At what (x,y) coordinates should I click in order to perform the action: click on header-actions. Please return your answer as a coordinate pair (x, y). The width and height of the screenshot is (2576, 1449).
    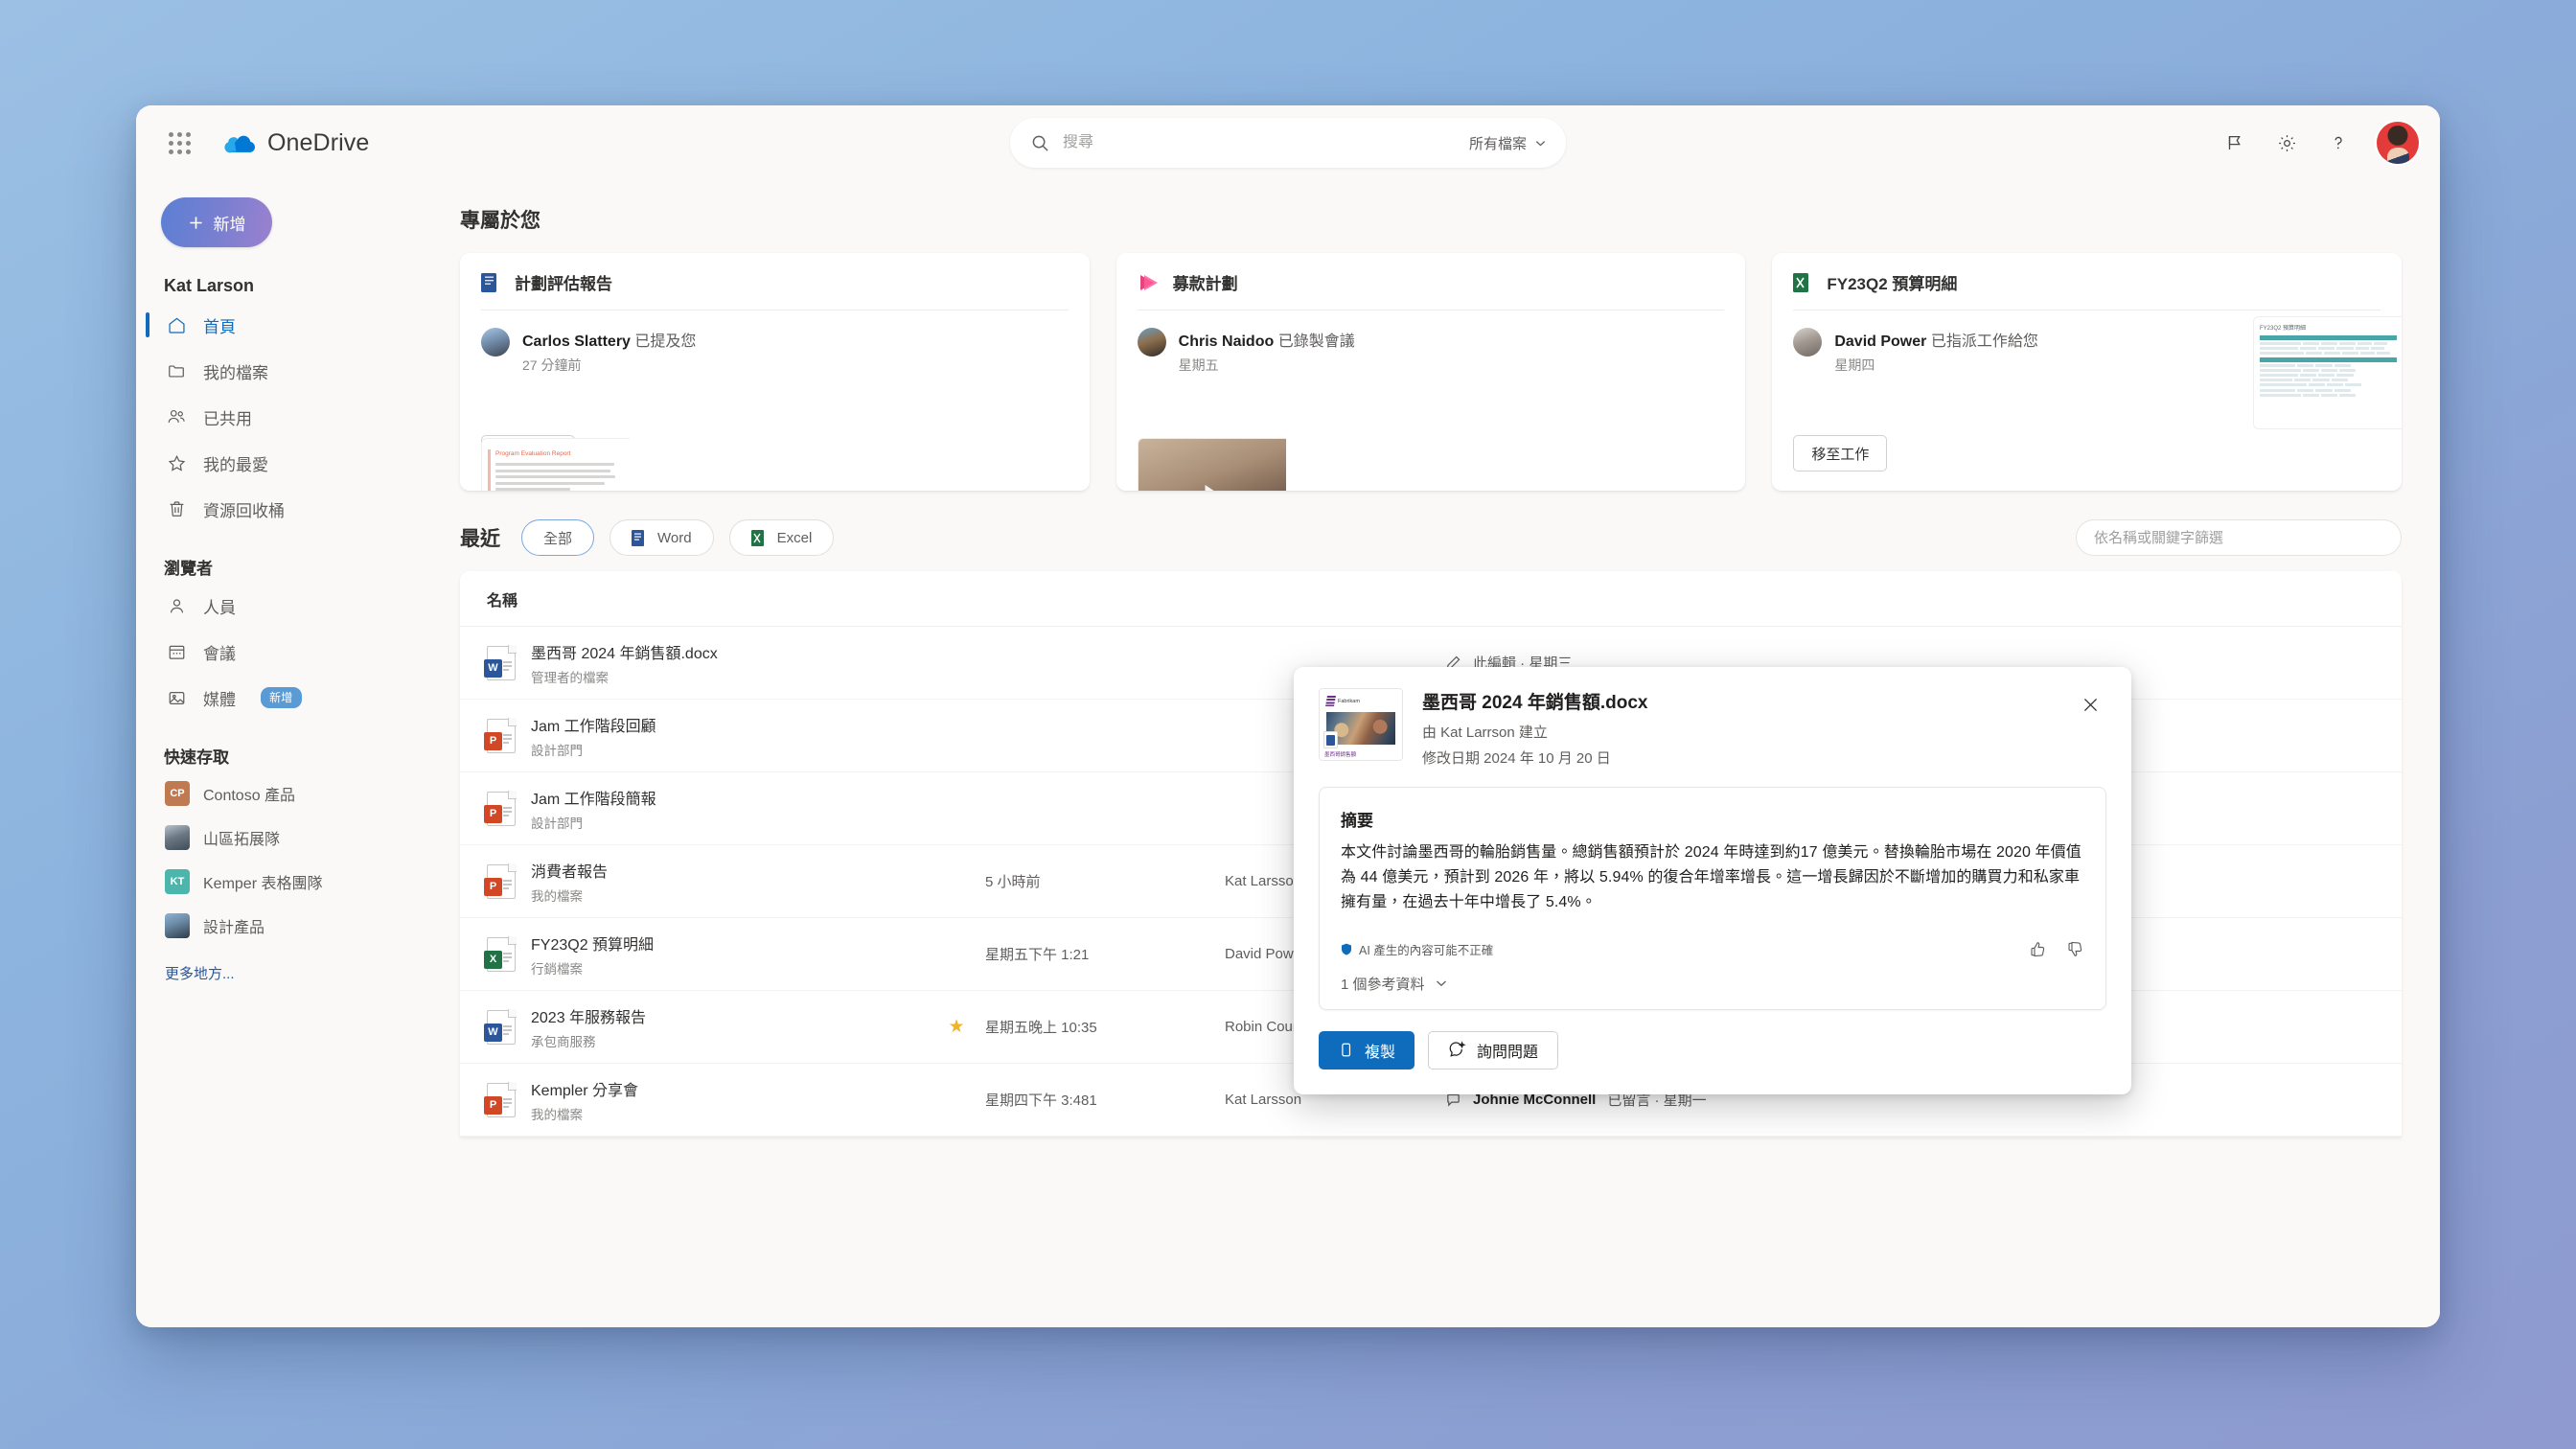
    Looking at the image, I should click on (2317, 143).